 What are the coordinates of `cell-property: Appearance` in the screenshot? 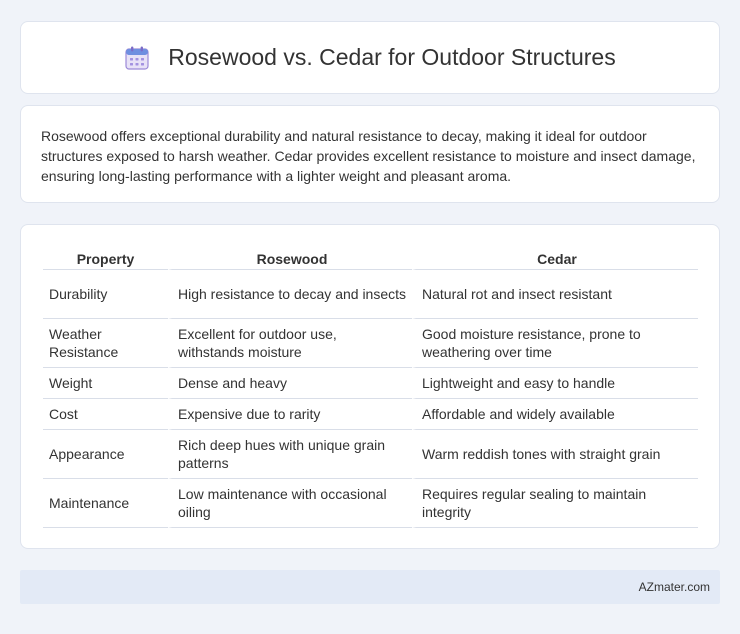 It's located at (105, 454).